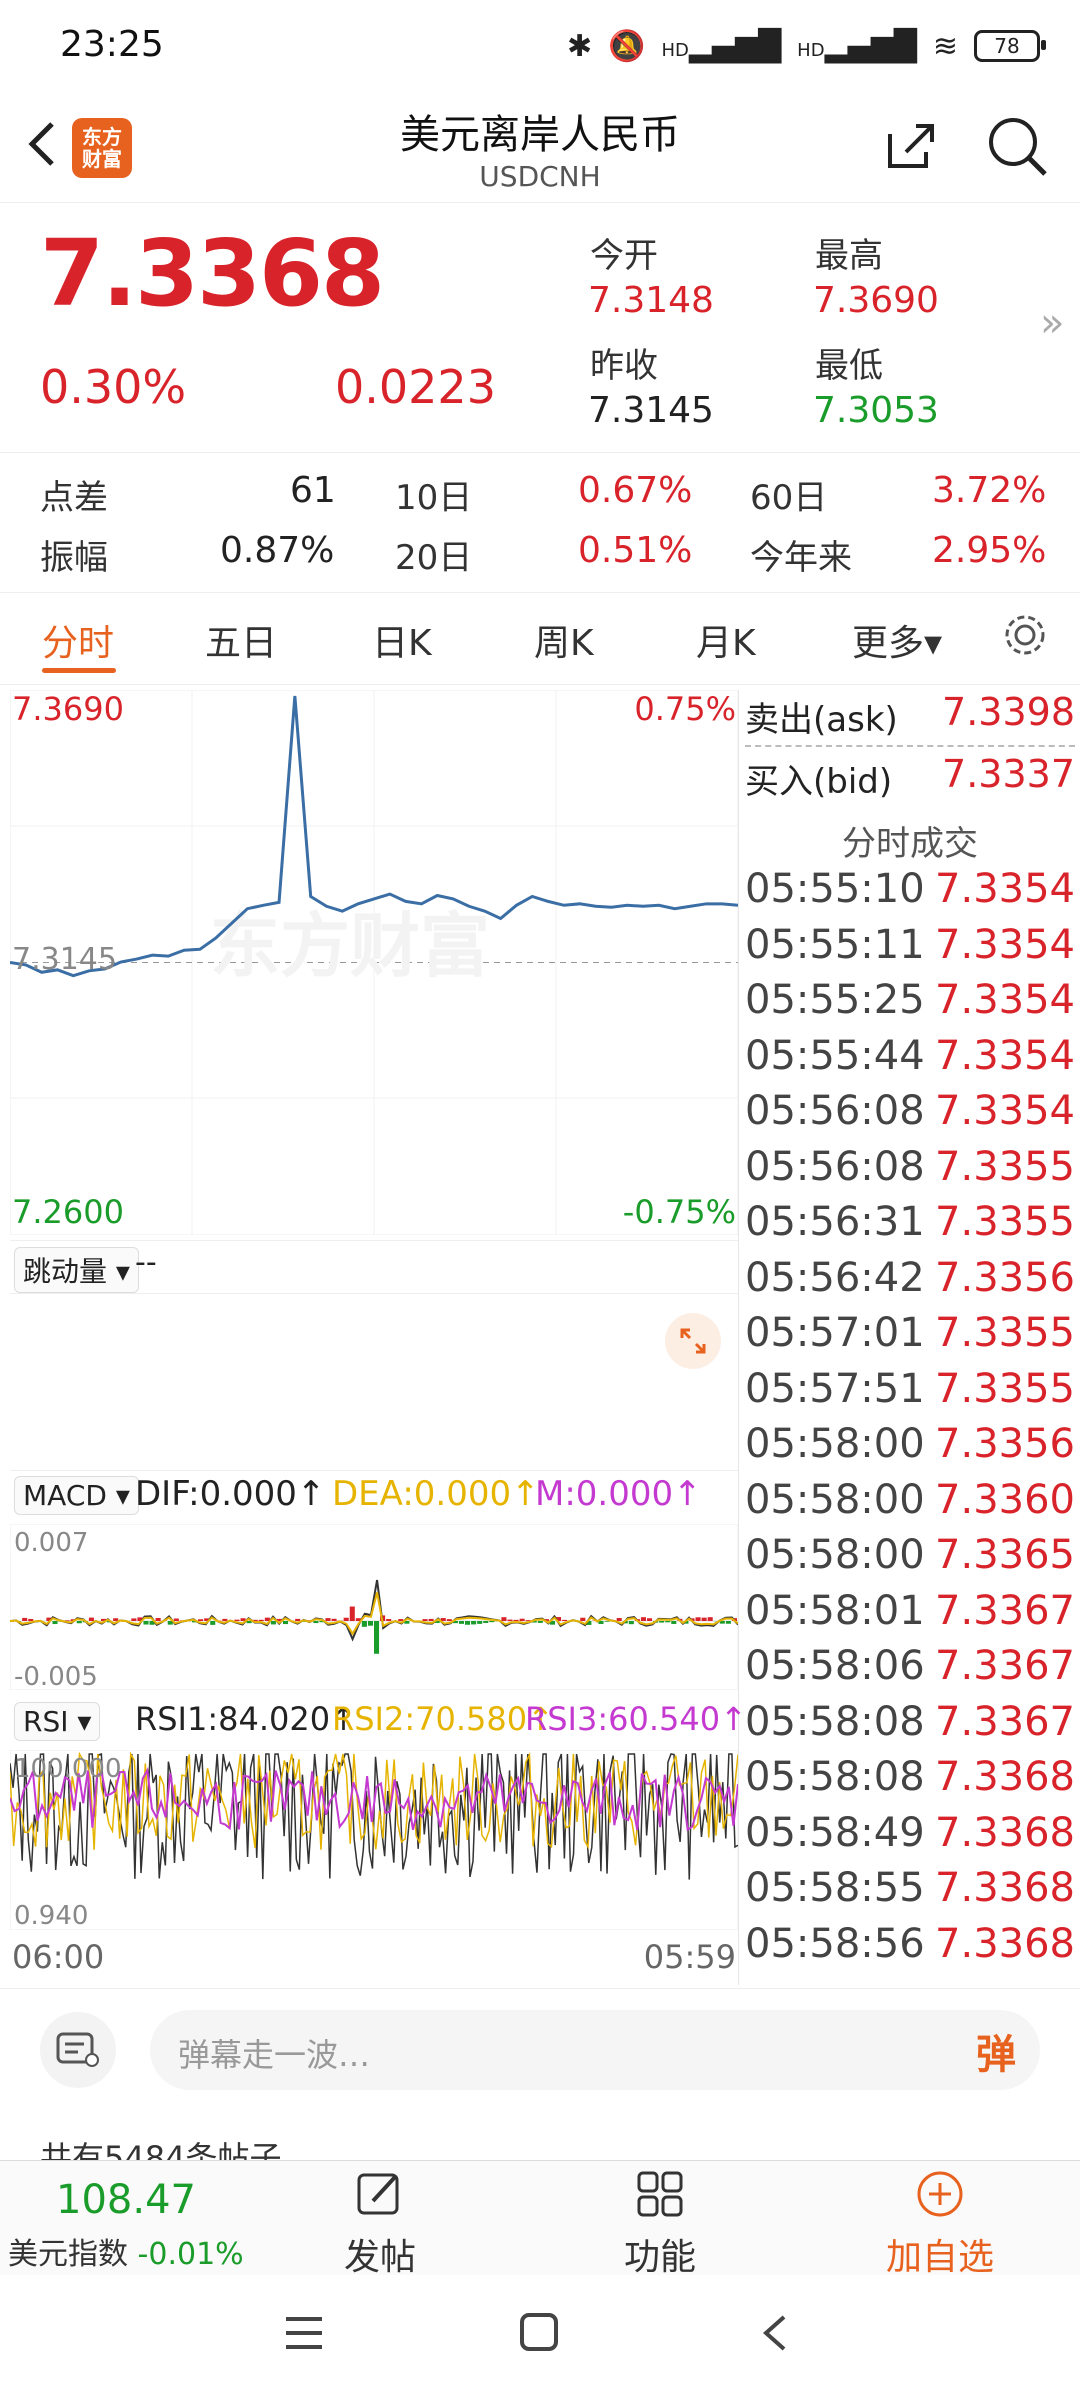  I want to click on d10-label: 10日, so click(434, 498).